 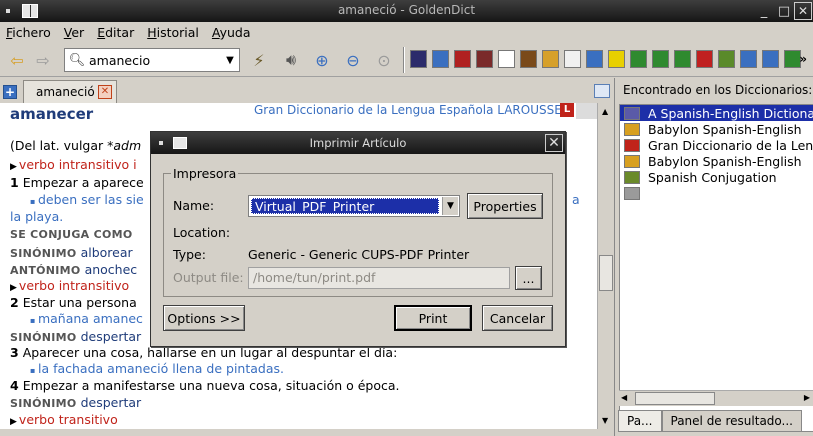 I want to click on list-item, so click(x=716, y=193).